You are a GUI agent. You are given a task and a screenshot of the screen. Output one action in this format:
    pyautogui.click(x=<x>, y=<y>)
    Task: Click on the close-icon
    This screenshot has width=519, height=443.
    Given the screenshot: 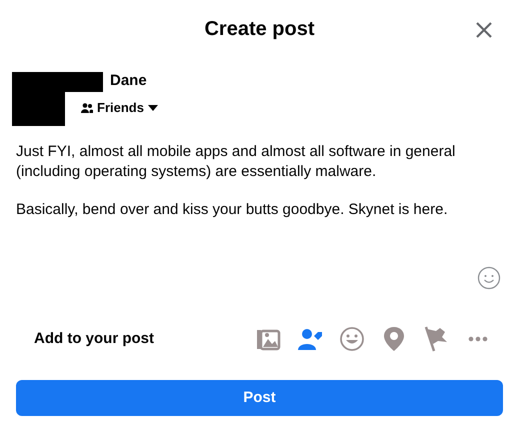 What is the action you would take?
    pyautogui.click(x=484, y=30)
    